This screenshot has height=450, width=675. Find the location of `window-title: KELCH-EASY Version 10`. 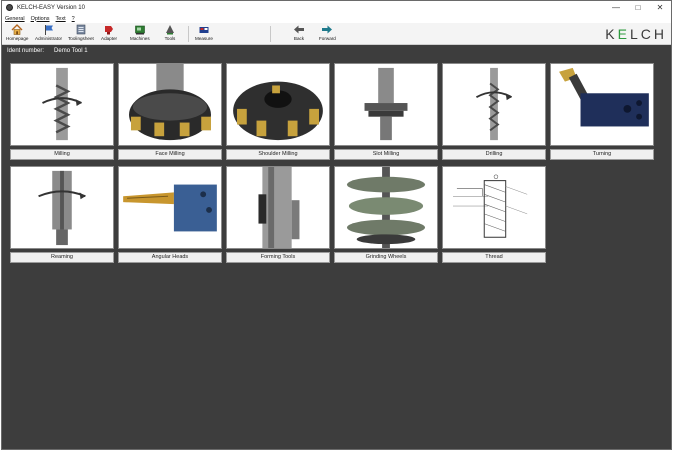

window-title: KELCH-EASY Version 10 is located at coordinates (51, 7).